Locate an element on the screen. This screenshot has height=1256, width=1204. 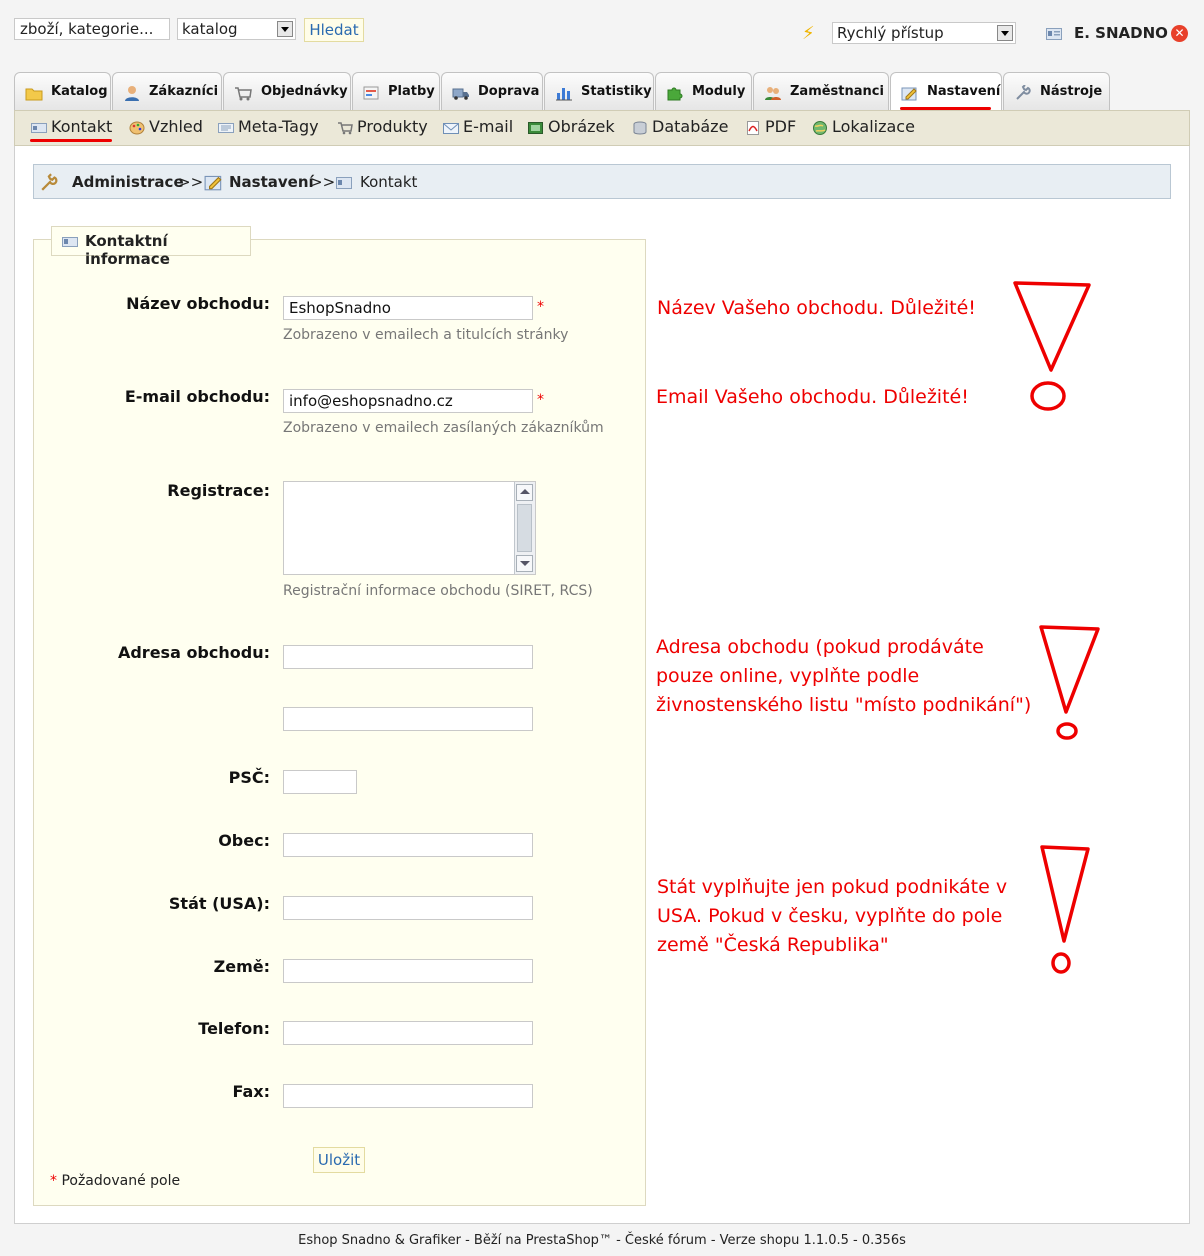
phone-input is located at coordinates (408, 1033).